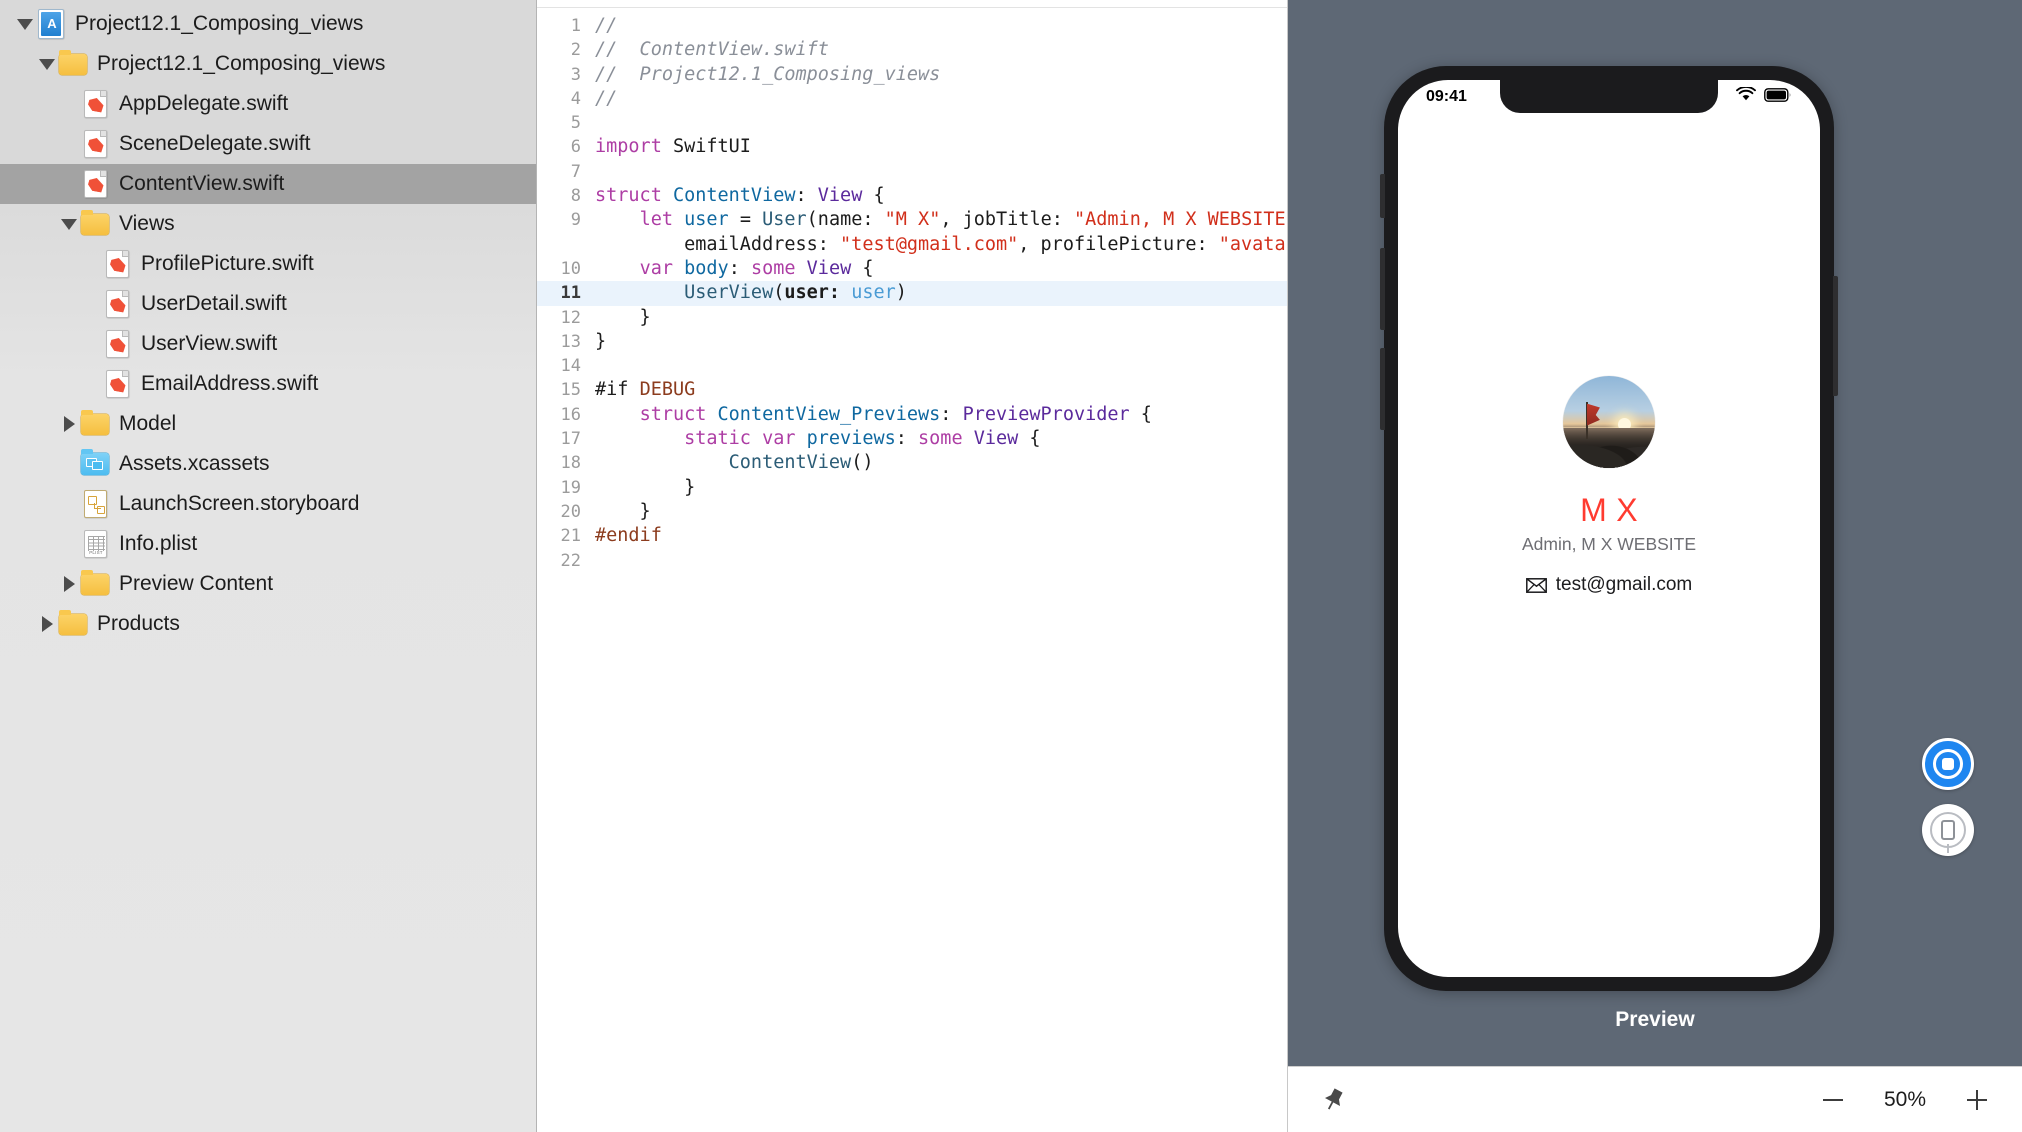 The width and height of the screenshot is (2022, 1132). Describe the element at coordinates (912, 512) in the screenshot. I see `code-line: 20 }` at that location.